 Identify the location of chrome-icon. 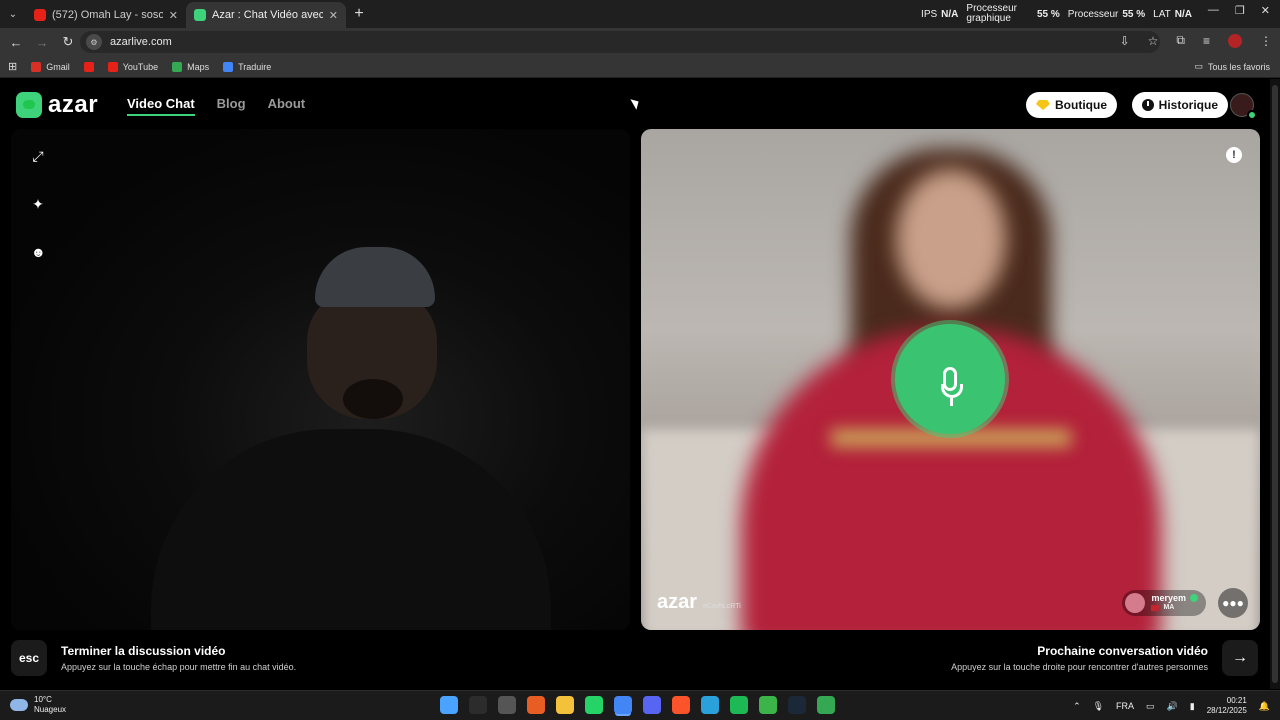
(623, 705).